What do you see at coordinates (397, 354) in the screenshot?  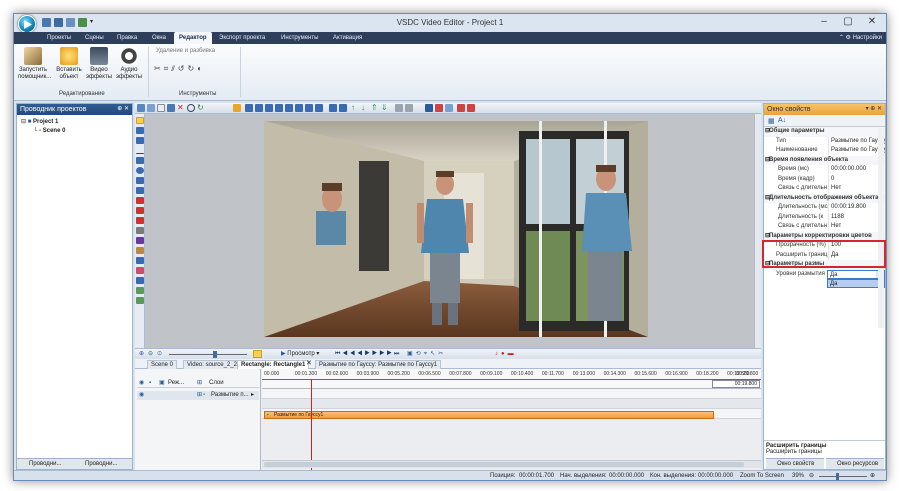 I see `to-end-icon: ⏭` at bounding box center [397, 354].